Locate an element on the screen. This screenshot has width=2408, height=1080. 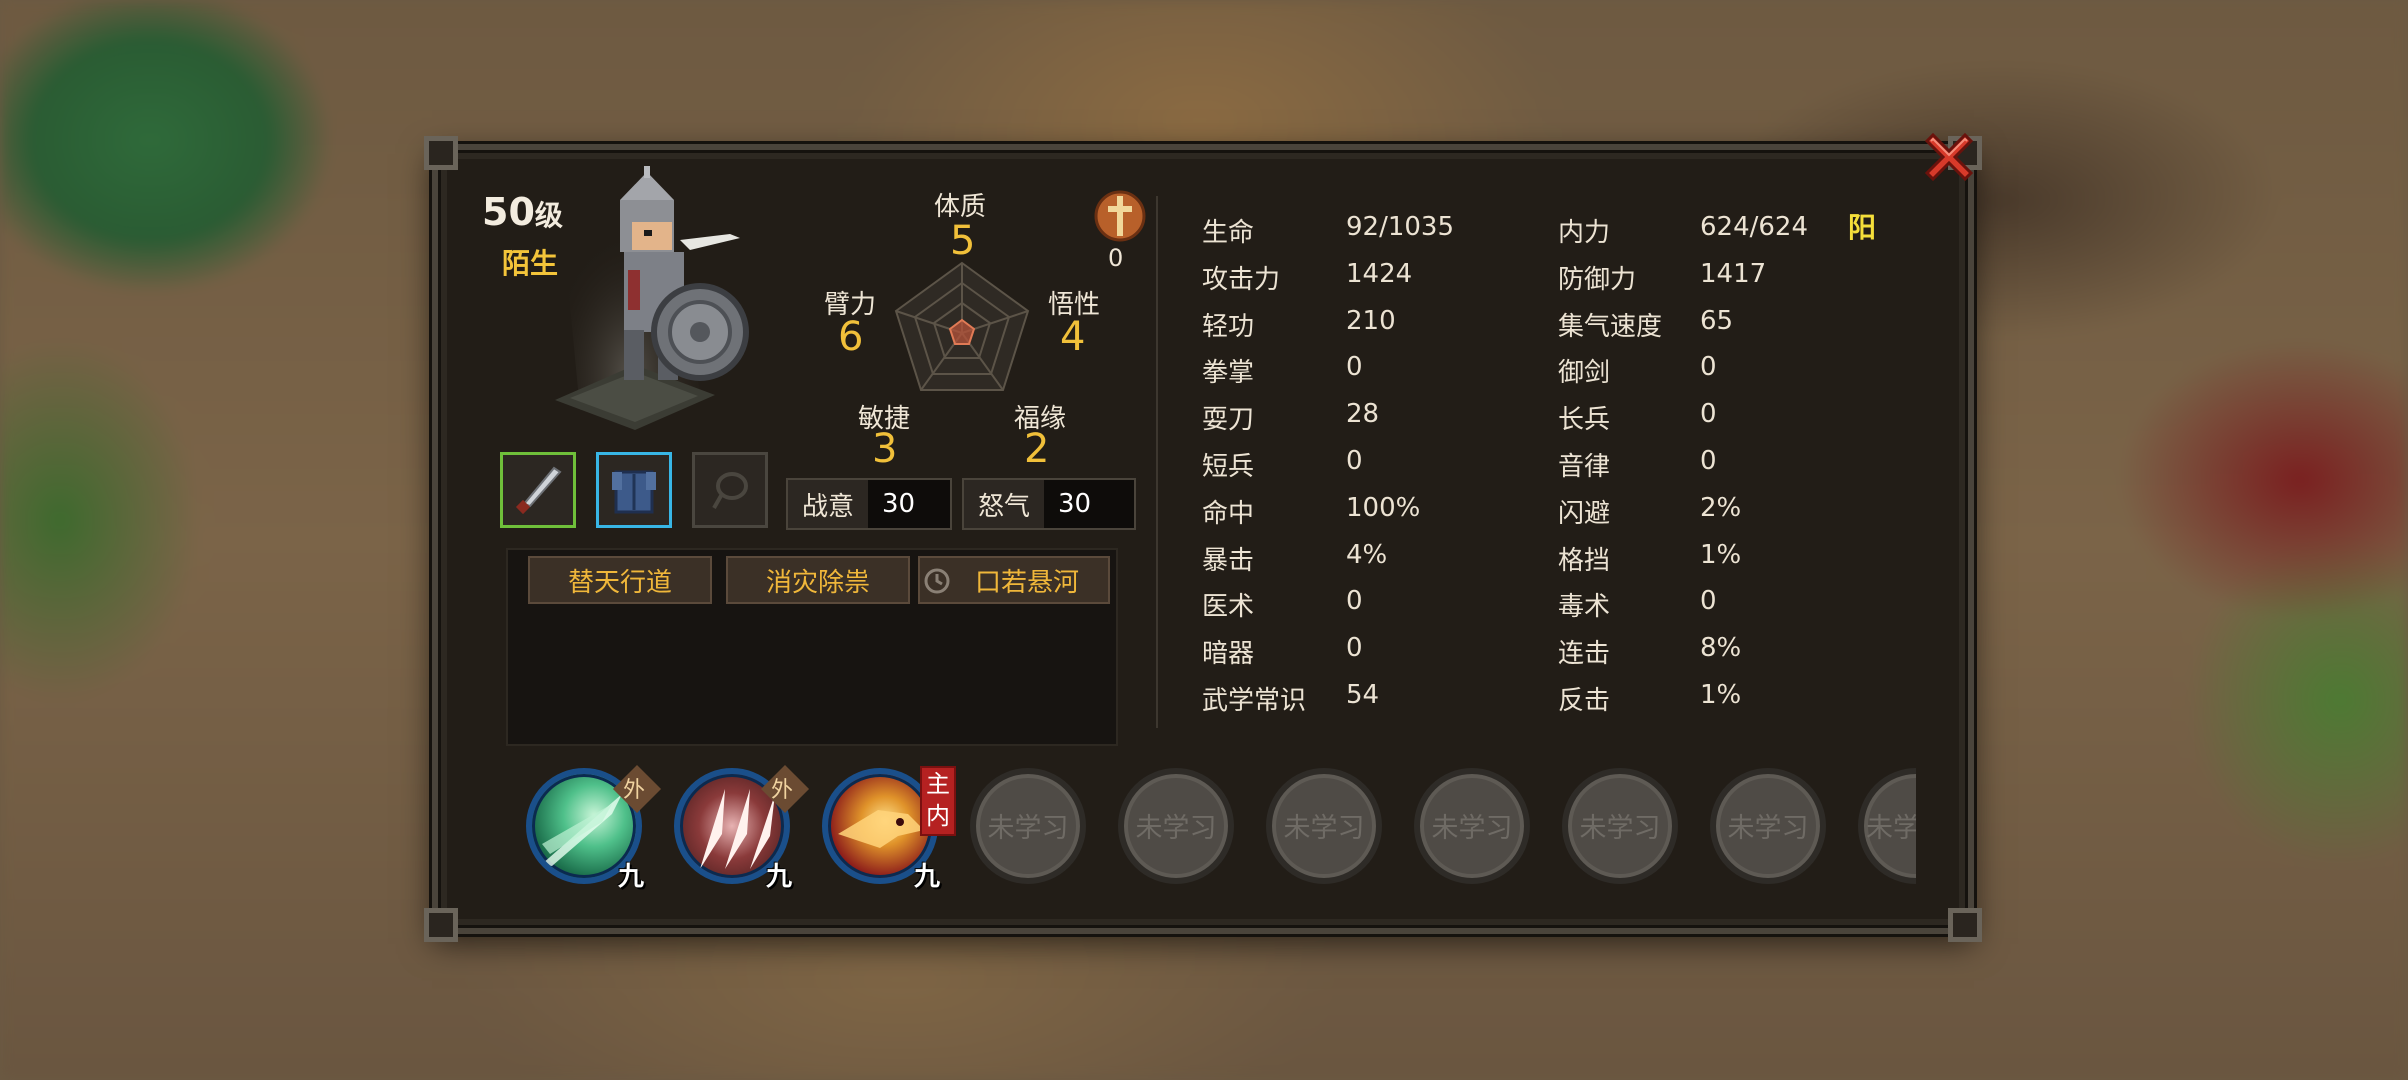
attribute-label: 攻击力 is located at coordinates (1241, 279).